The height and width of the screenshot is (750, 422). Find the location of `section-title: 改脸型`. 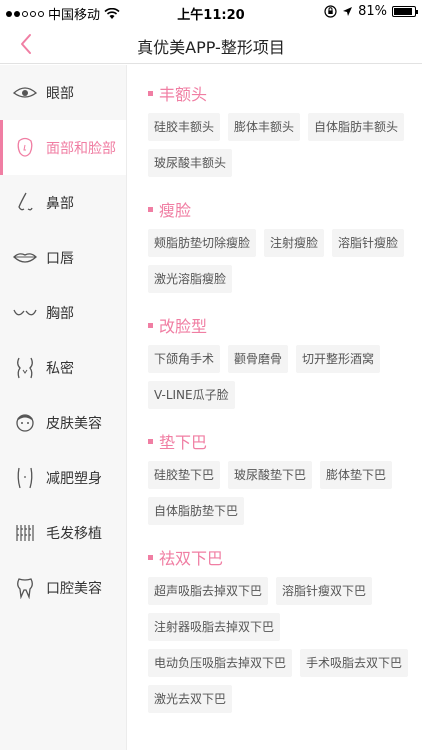

section-title: 改脸型 is located at coordinates (285, 325).